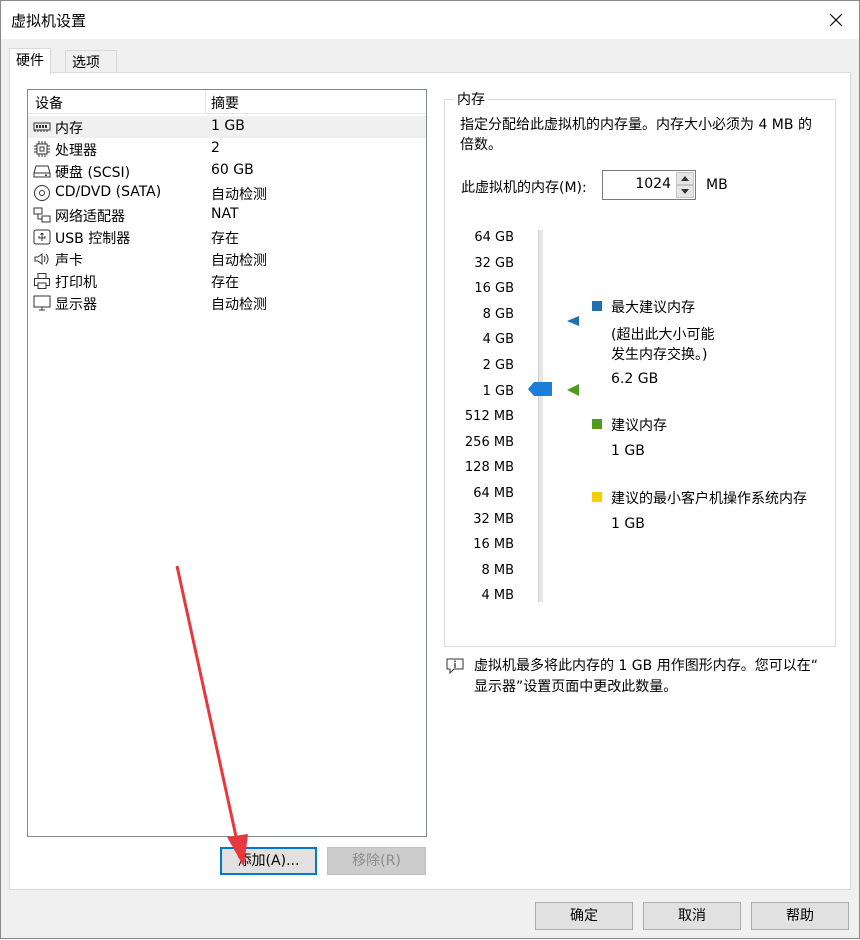  I want to click on memory-scale-label: 16 MB, so click(493, 545).